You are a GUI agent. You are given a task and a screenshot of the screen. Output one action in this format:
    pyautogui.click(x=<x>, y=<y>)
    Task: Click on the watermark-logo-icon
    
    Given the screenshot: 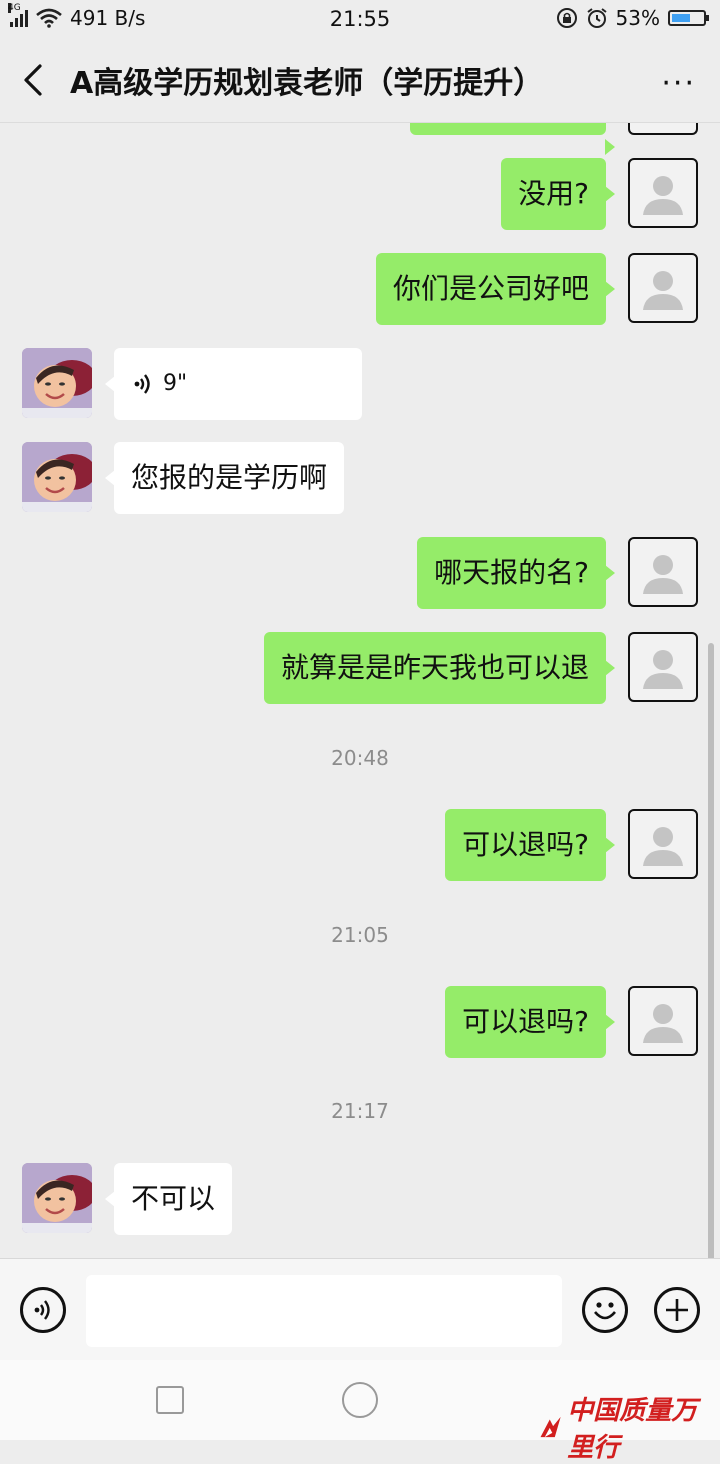 What is the action you would take?
    pyautogui.click(x=550, y=1427)
    